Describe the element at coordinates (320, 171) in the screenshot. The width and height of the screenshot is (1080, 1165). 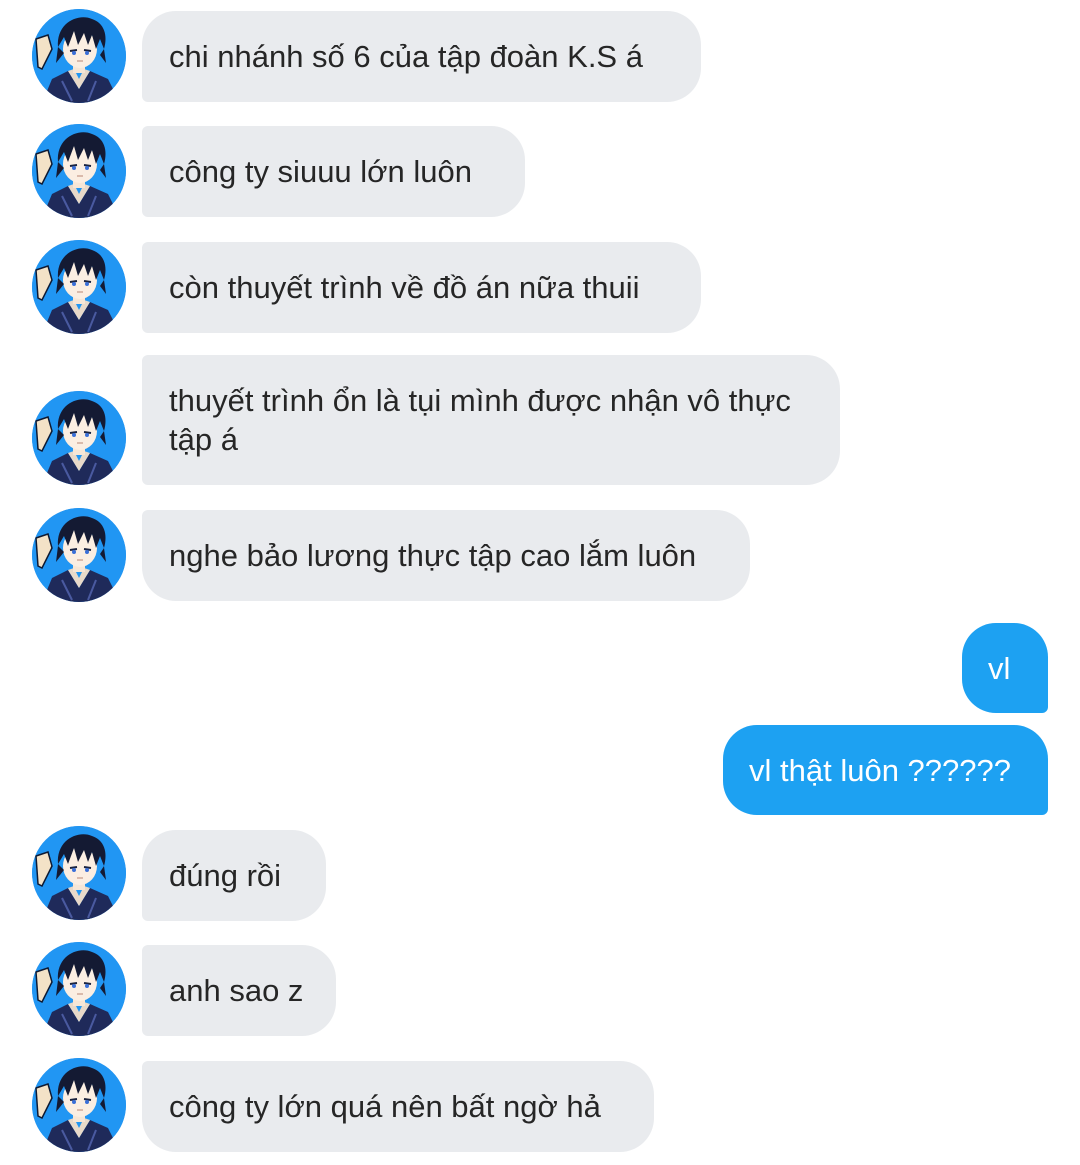
I see `message-text: công ty siuuu lớn luôn` at that location.